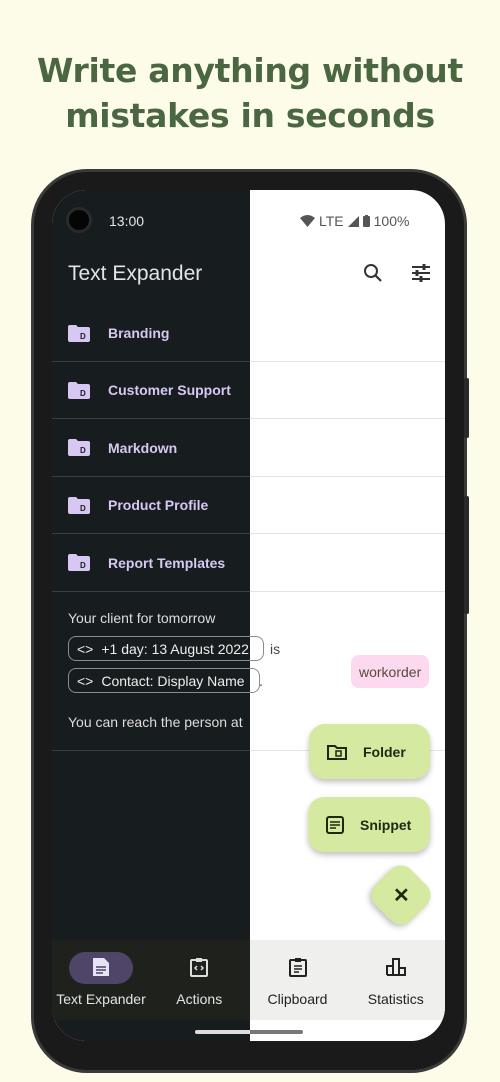 This screenshot has height=1082, width=500. I want to click on snippet-icon, so click(335, 824).